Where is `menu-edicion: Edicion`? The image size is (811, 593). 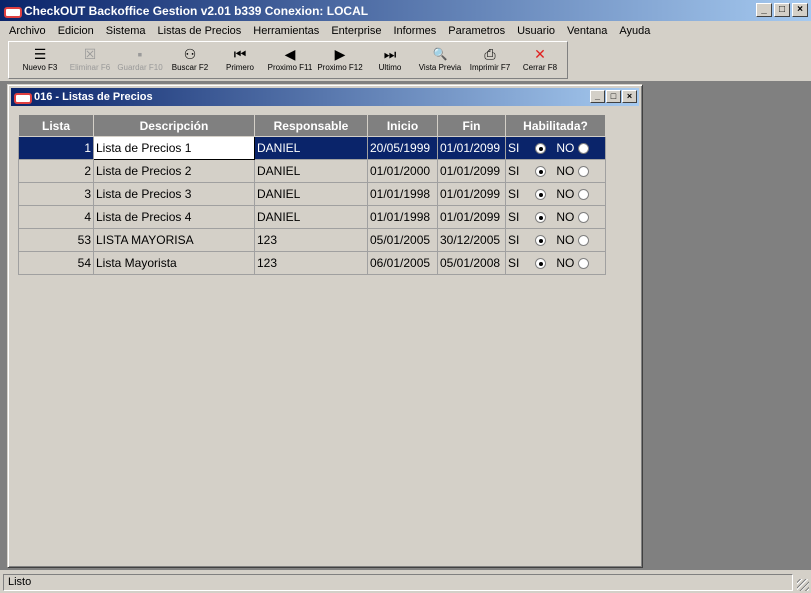 menu-edicion: Edicion is located at coordinates (76, 31).